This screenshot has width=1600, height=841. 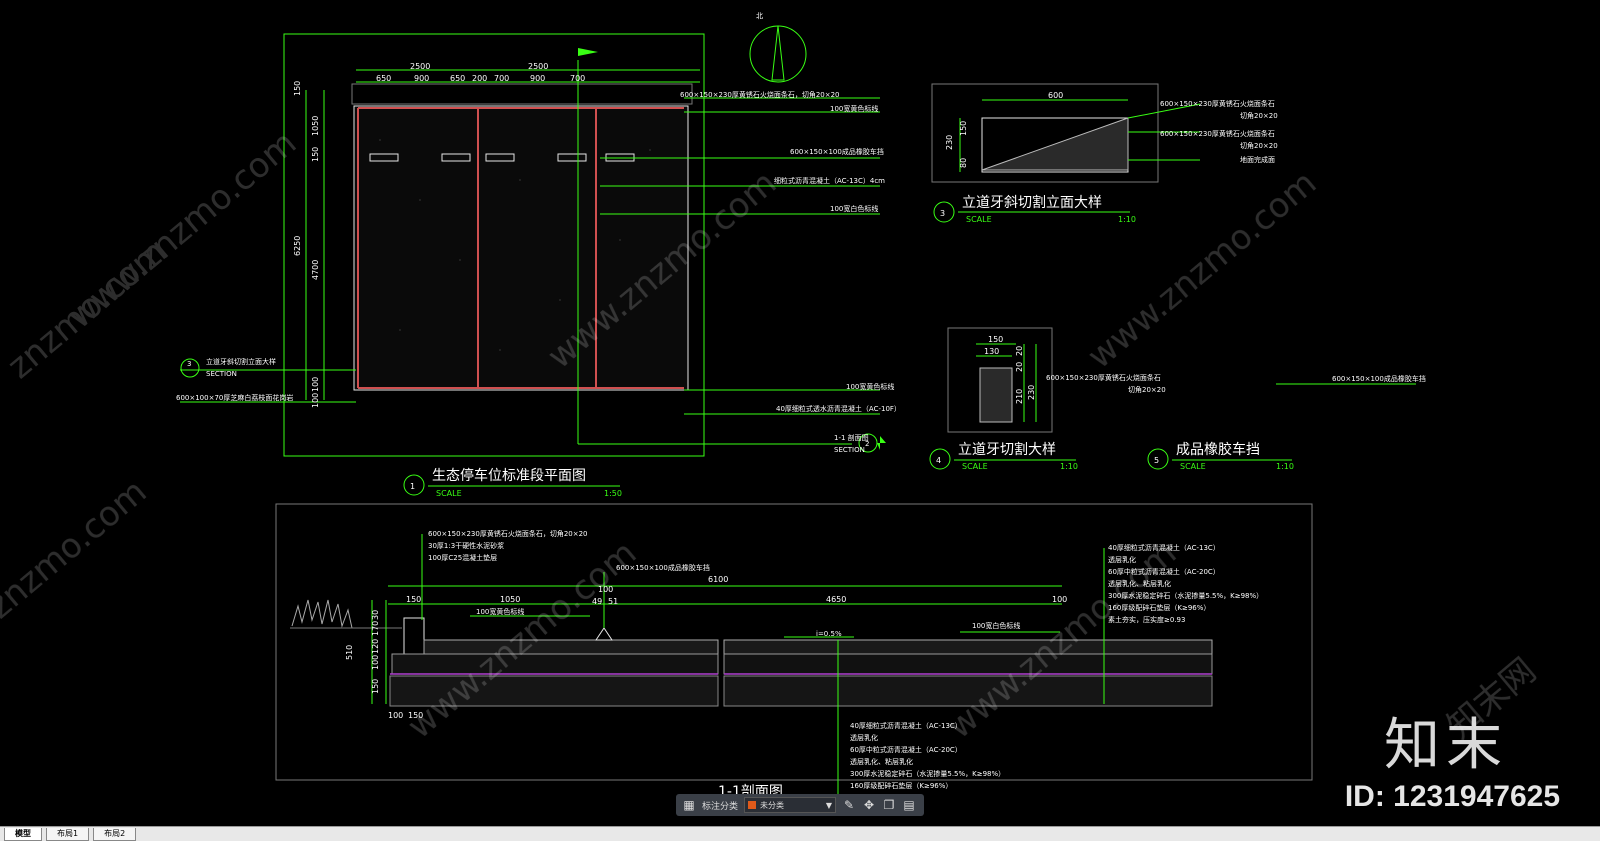 What do you see at coordinates (689, 805) in the screenshot?
I see `grid-icon: ▦` at bounding box center [689, 805].